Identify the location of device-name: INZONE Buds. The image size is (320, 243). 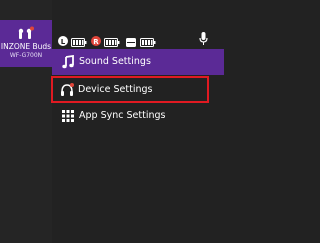
(26, 46).